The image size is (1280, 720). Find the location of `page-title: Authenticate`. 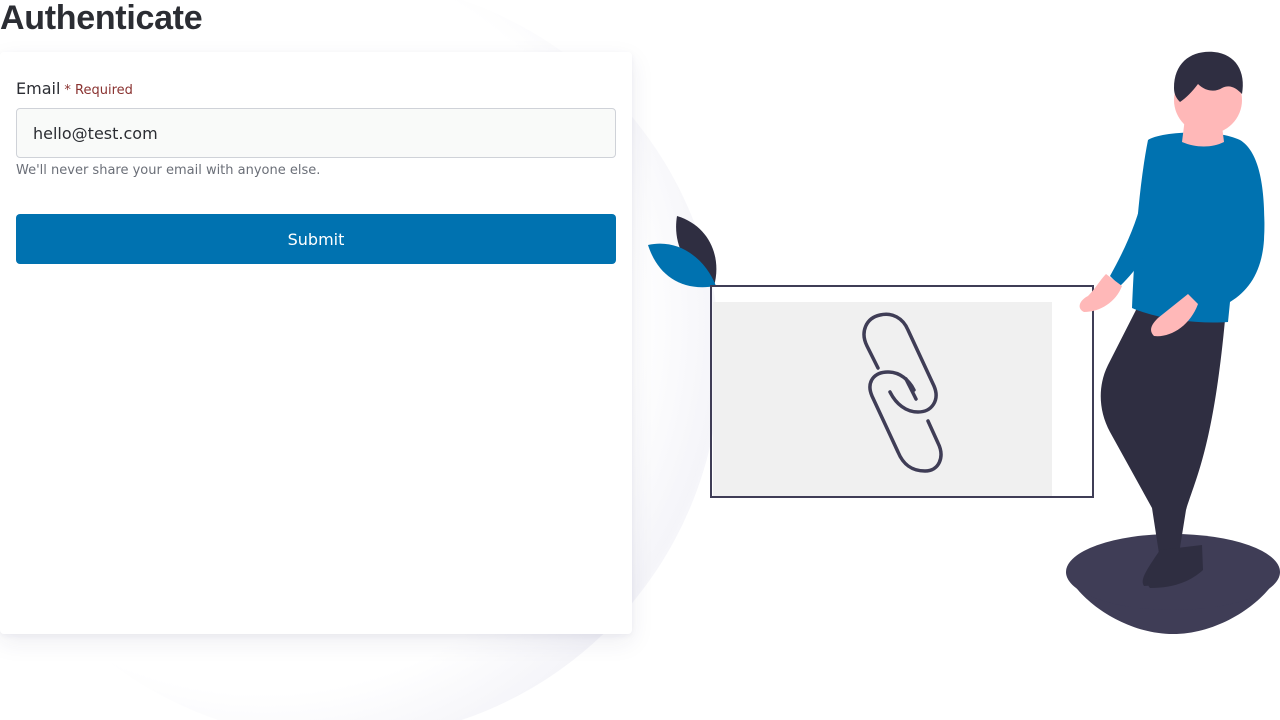

page-title: Authenticate is located at coordinates (101, 18).